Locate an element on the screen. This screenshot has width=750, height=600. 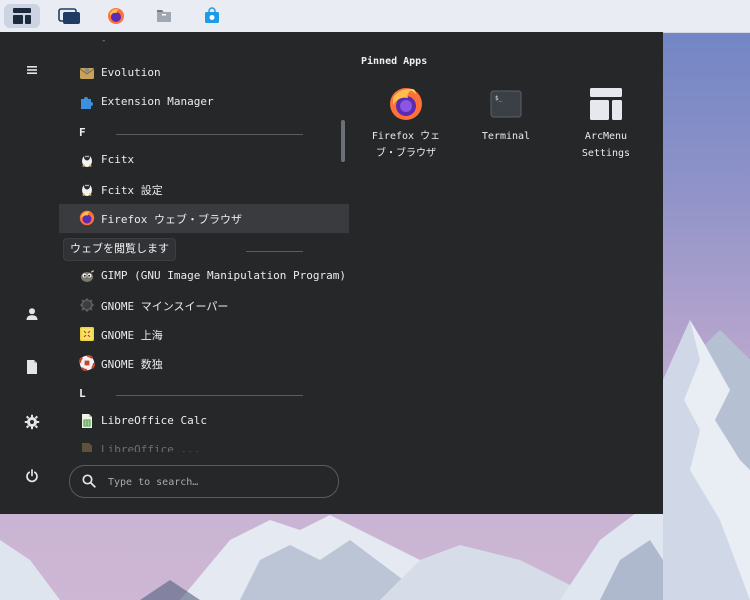
gear-icon is located at coordinates (32, 422).